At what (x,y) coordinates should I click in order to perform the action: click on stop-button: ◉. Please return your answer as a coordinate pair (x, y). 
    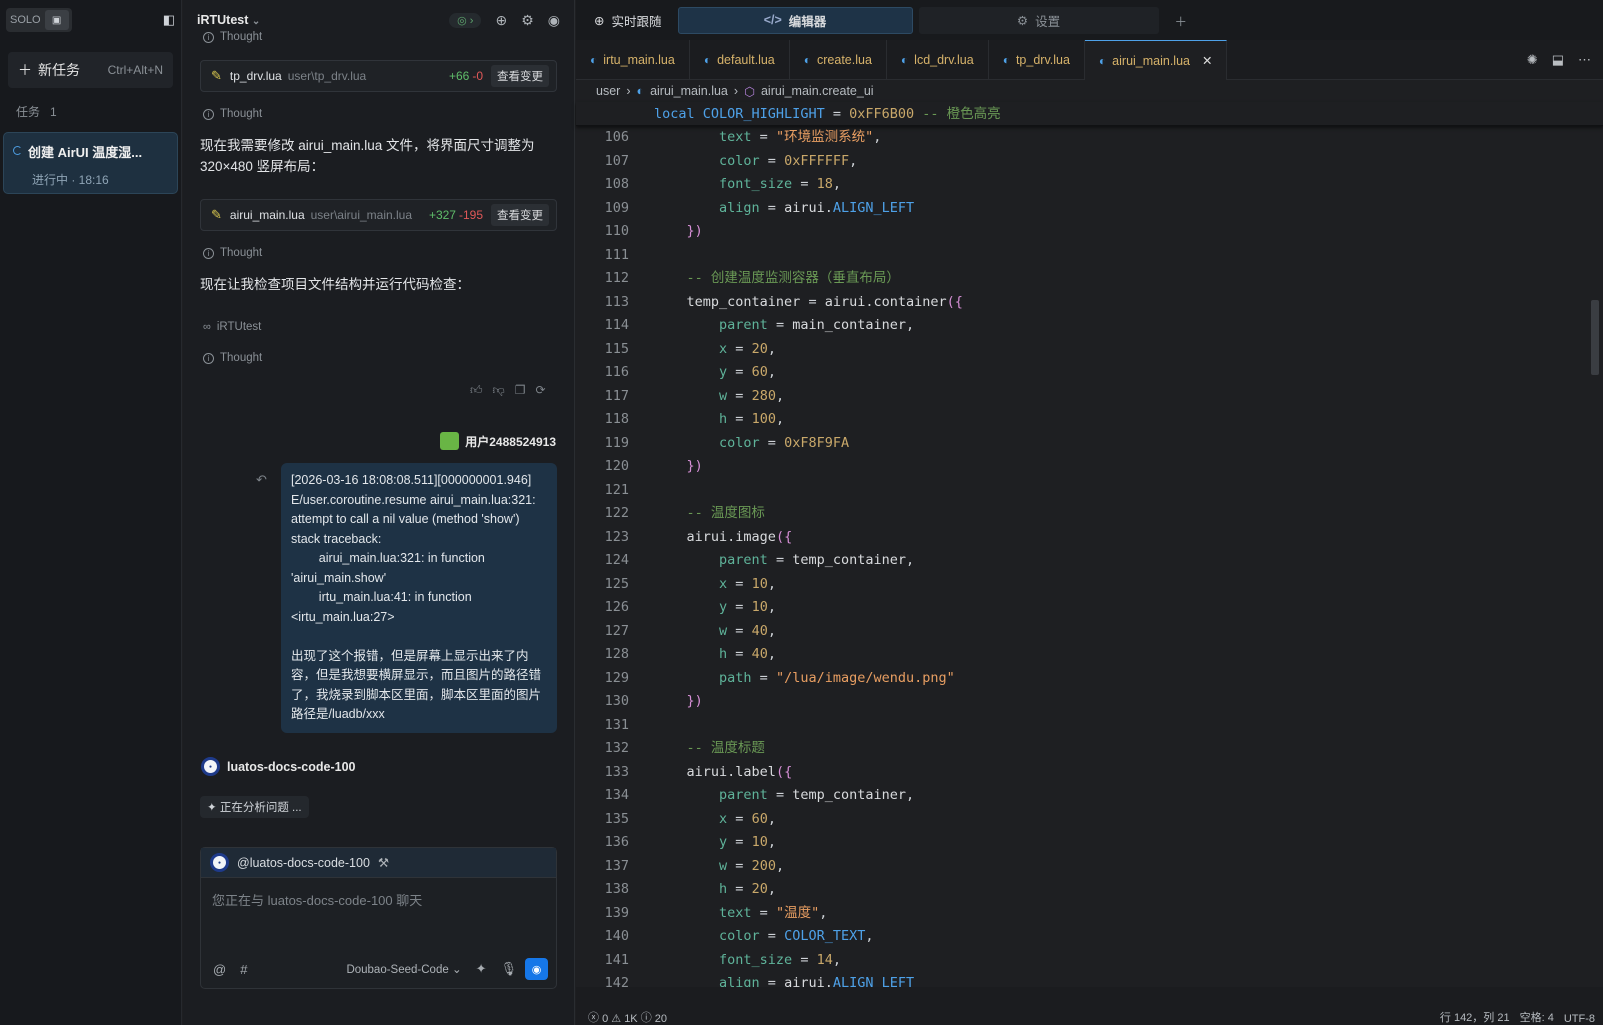
    Looking at the image, I should click on (536, 969).